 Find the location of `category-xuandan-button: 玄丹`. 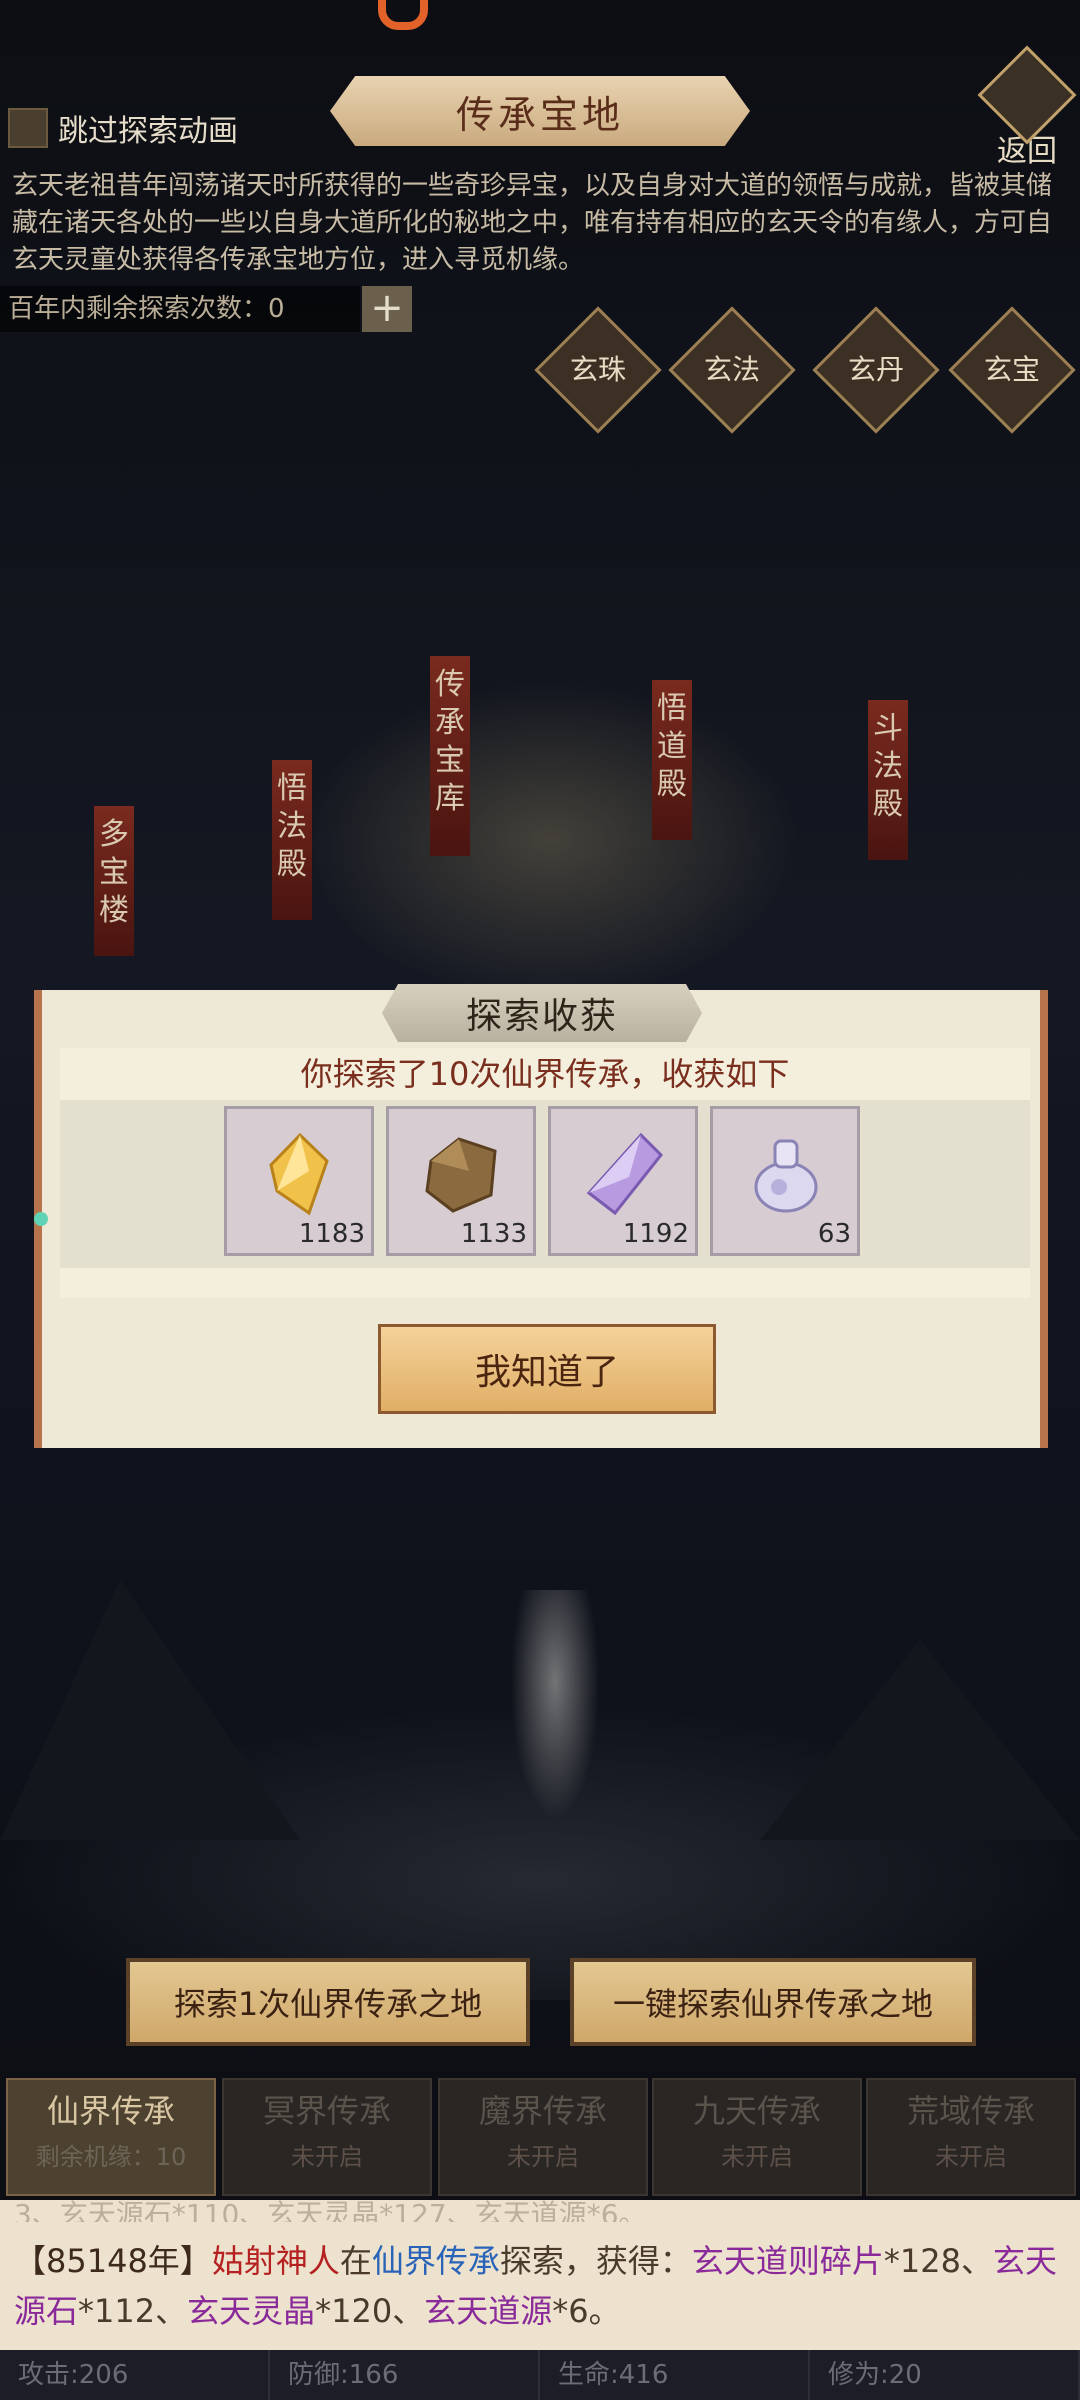

category-xuandan-button: 玄丹 is located at coordinates (876, 370).